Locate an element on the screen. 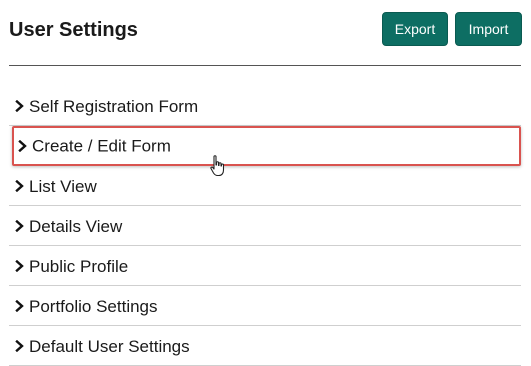 This screenshot has height=366, width=531. settings-item-portfolio-settings: Portfolio Settings is located at coordinates (265, 306).